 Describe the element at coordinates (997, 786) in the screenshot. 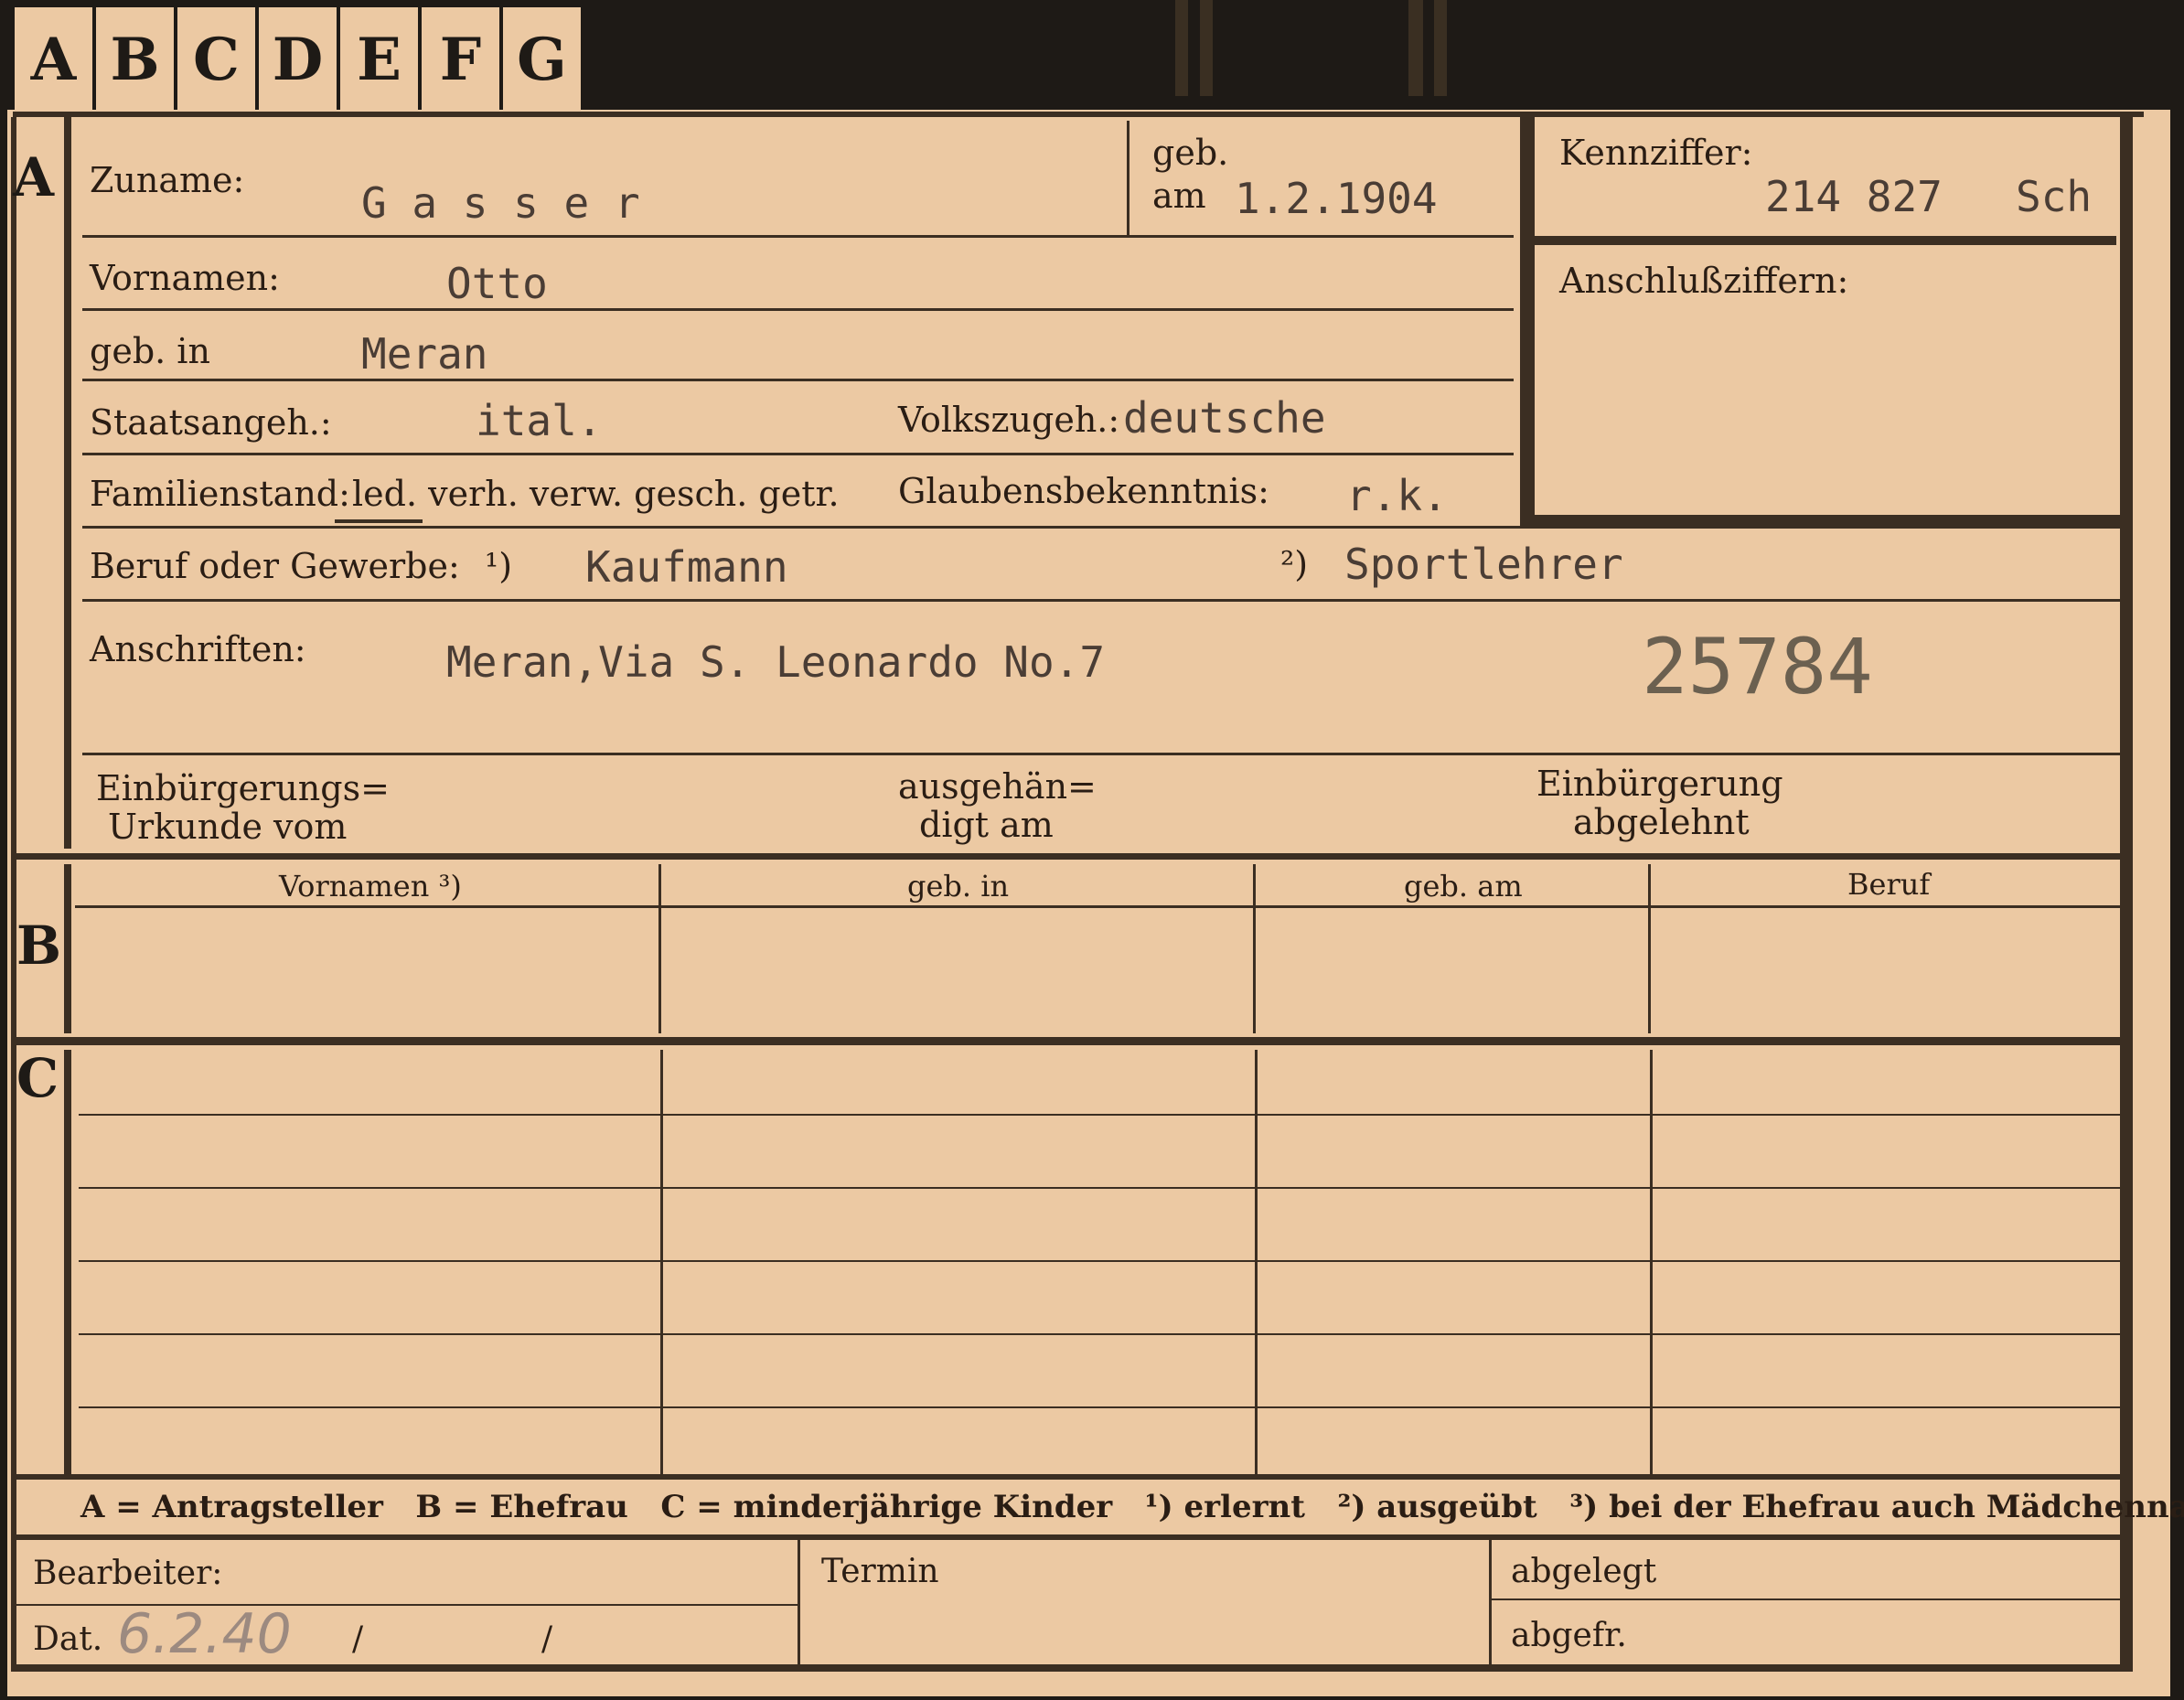

I see `ausgehaendigt-label-1: ausgehän=` at that location.